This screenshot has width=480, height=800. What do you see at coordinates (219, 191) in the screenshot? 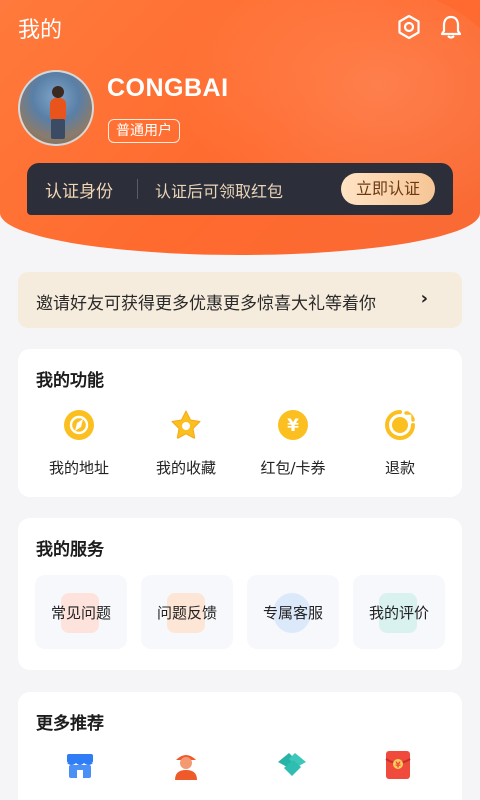
I see `verify-description: 认证后可领取红包` at bounding box center [219, 191].